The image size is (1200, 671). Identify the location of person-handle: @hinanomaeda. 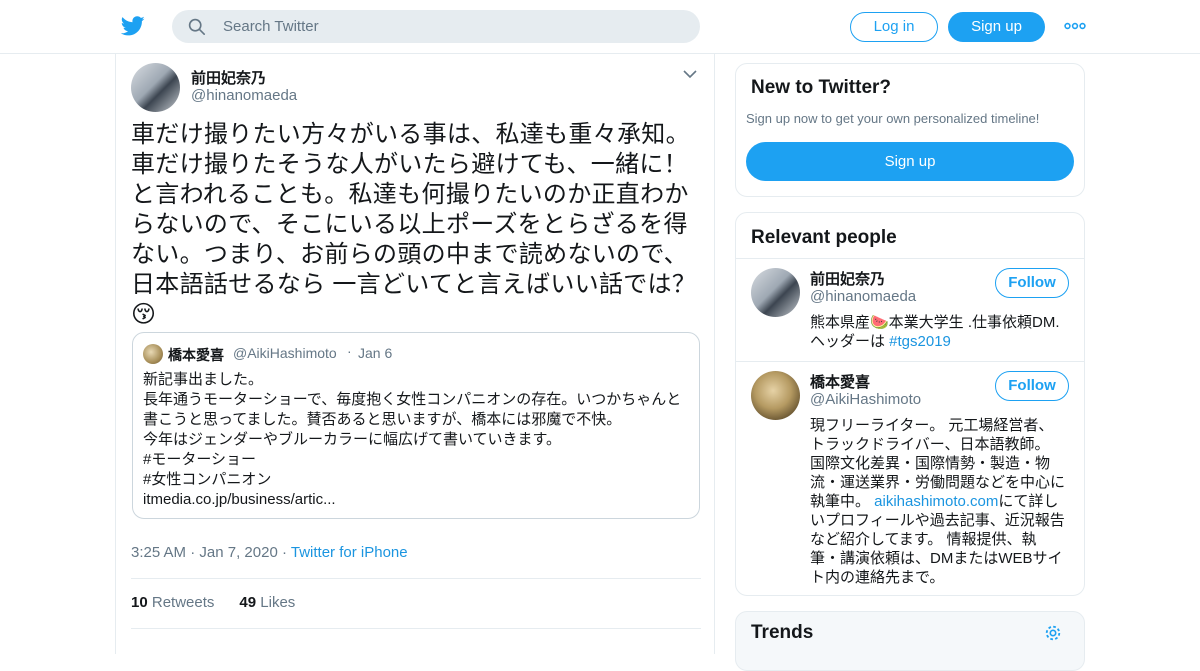
(863, 296).